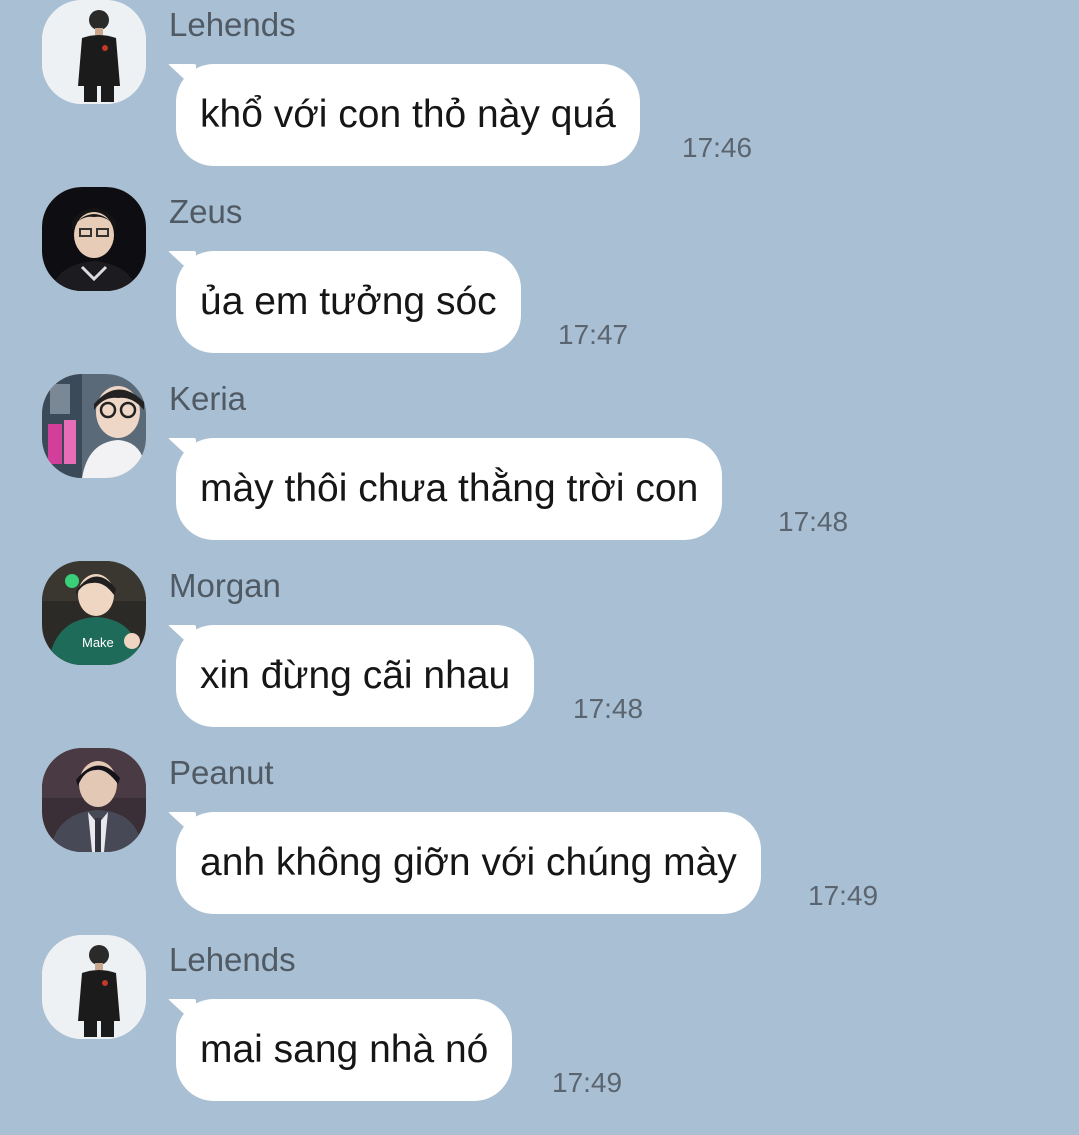 This screenshot has height=1135, width=1079. What do you see at coordinates (344, 1050) in the screenshot?
I see `message-bubble: mai sang nhà nó` at bounding box center [344, 1050].